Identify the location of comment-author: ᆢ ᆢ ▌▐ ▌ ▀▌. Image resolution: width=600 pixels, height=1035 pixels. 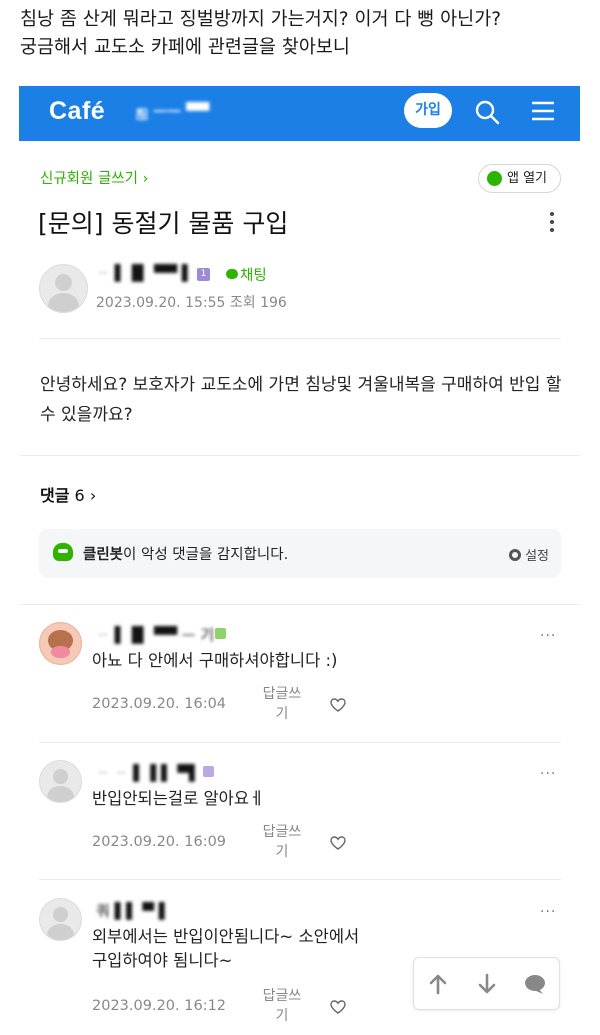
(148, 772).